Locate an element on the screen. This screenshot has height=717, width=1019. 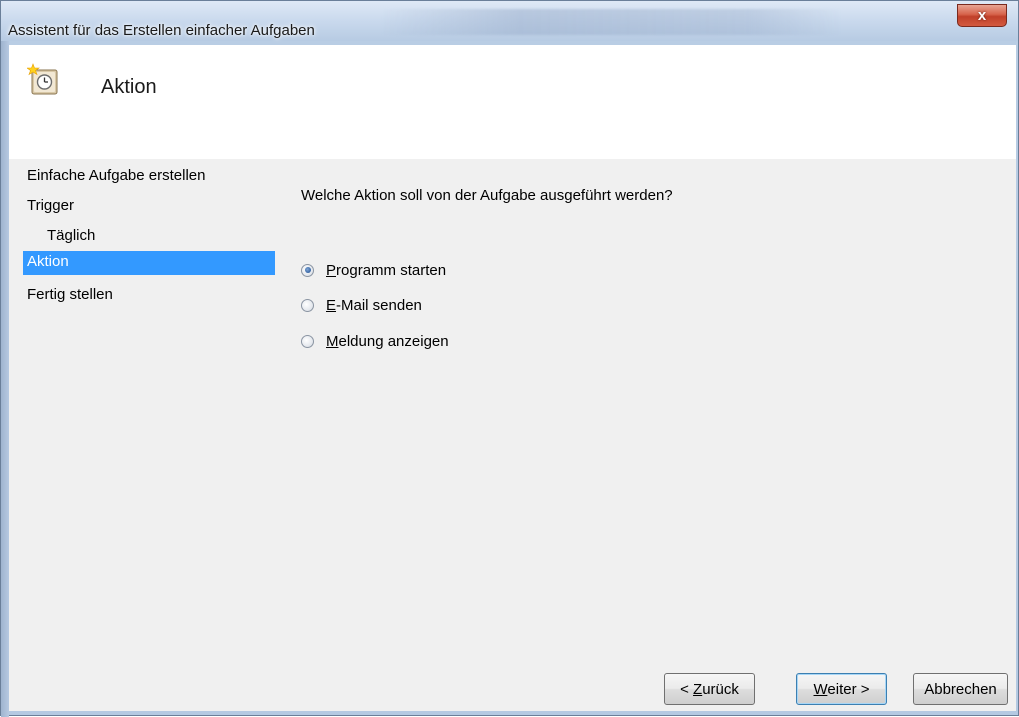
option-start-program-label: Programm starten is located at coordinates (386, 270).